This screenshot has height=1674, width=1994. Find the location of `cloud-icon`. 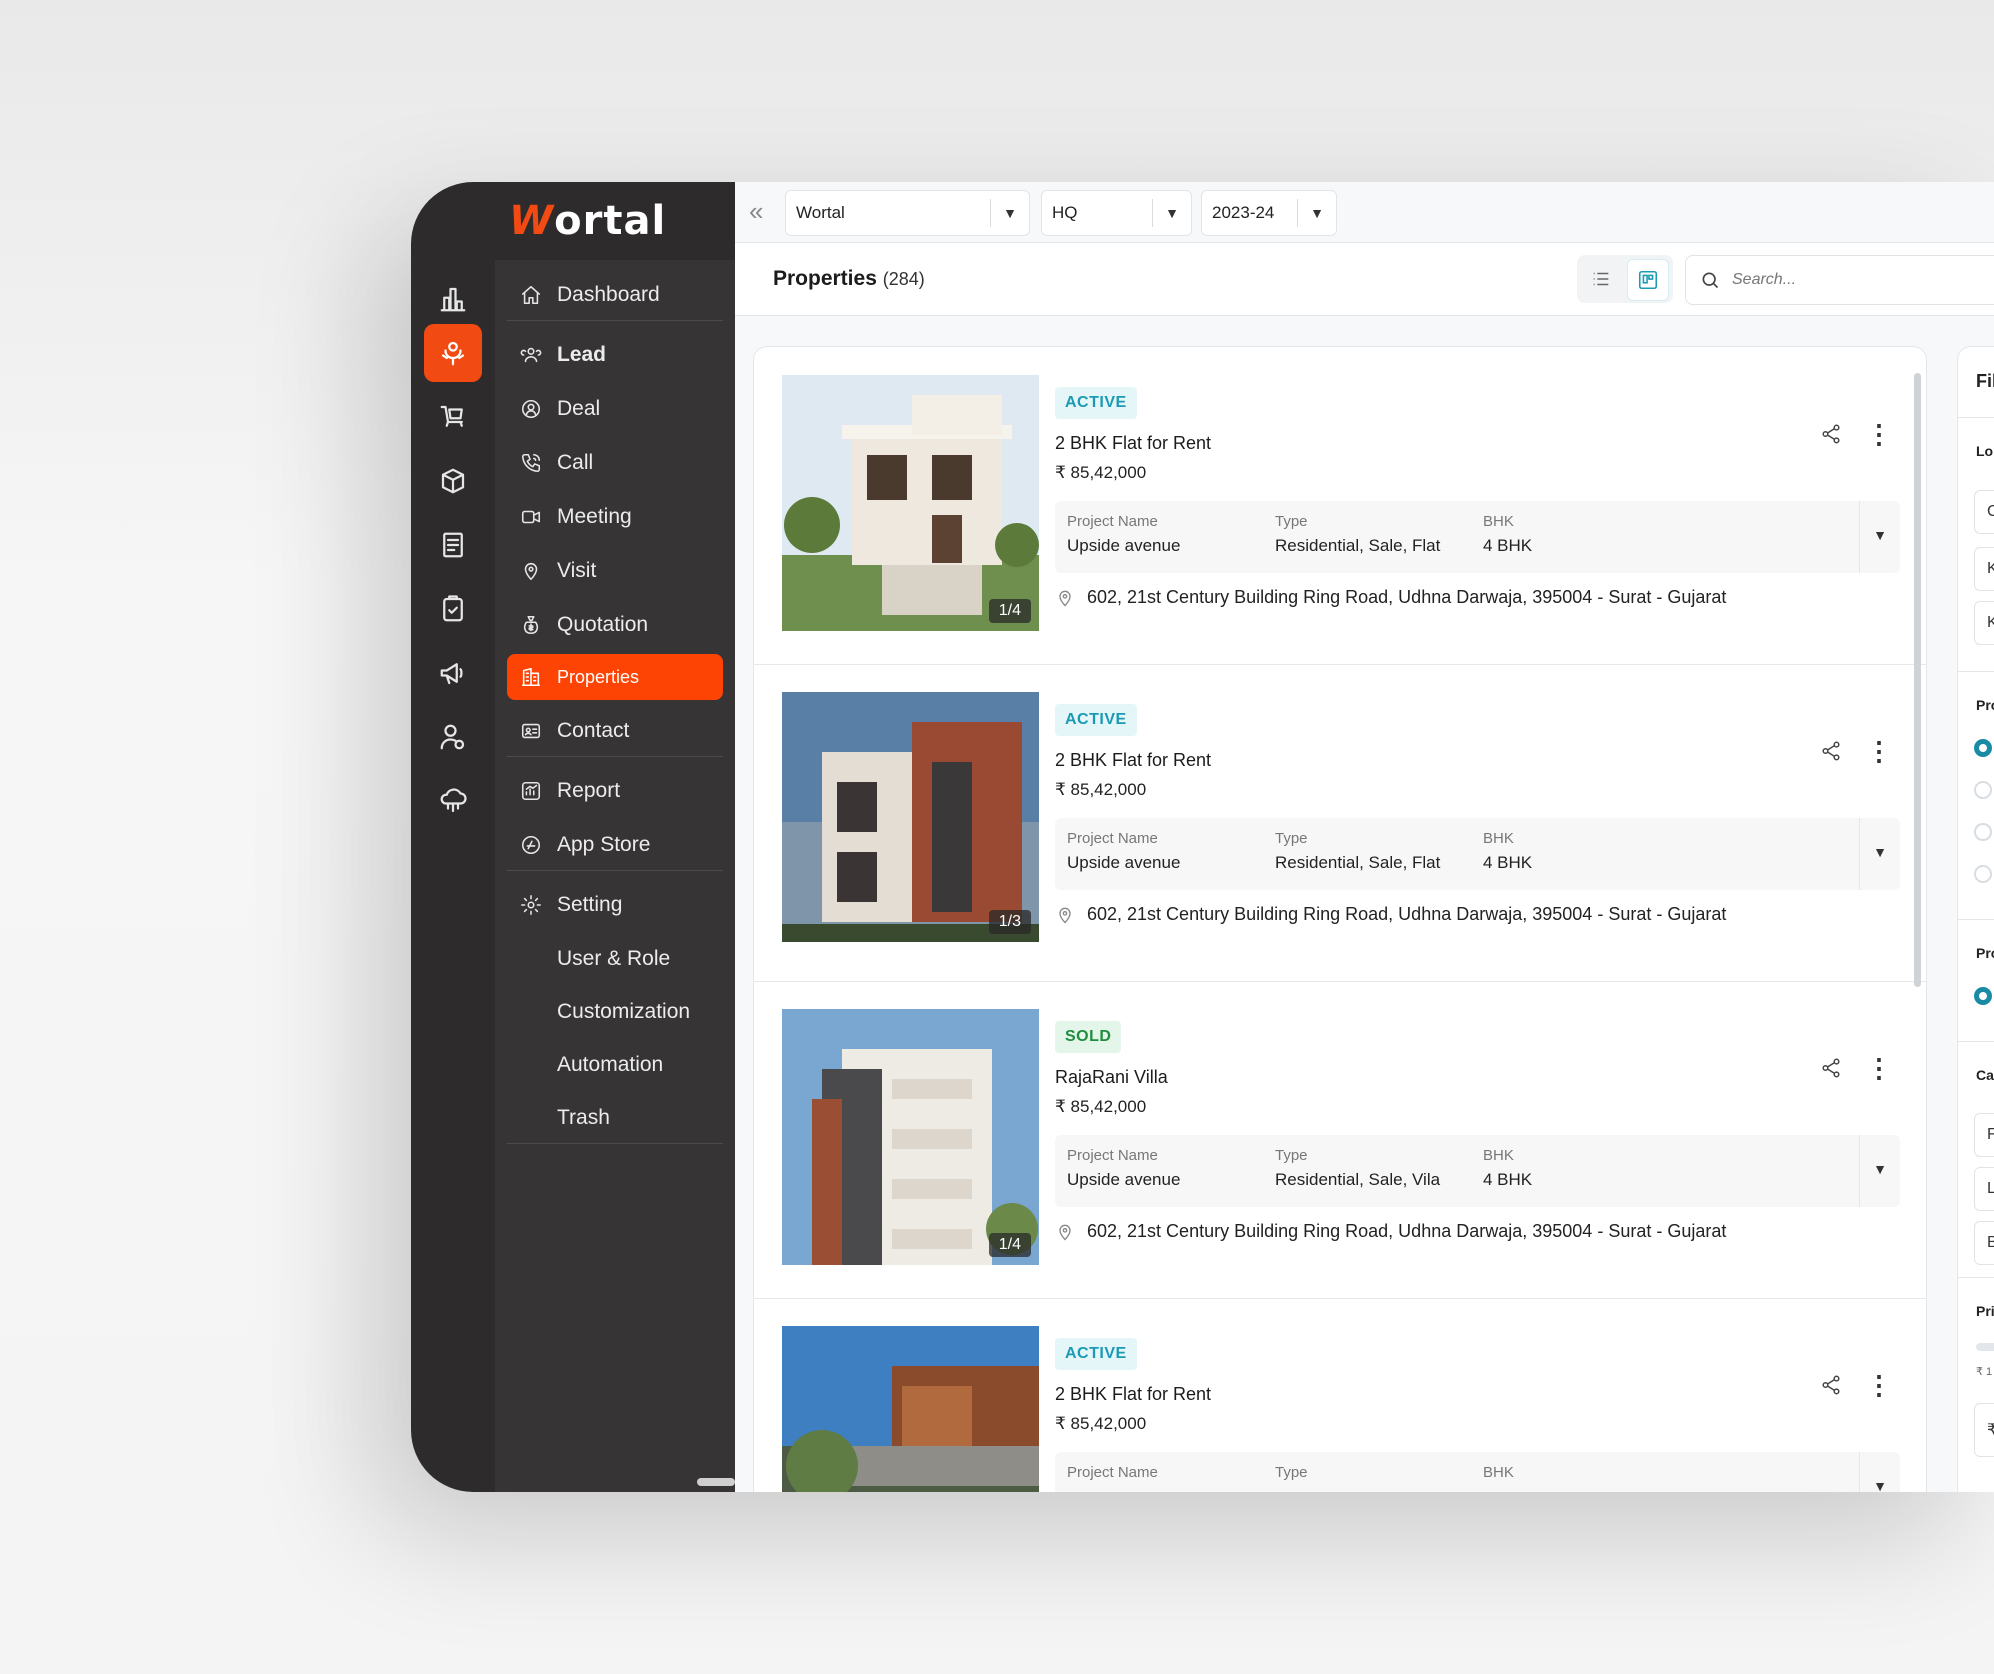

cloud-icon is located at coordinates (453, 801).